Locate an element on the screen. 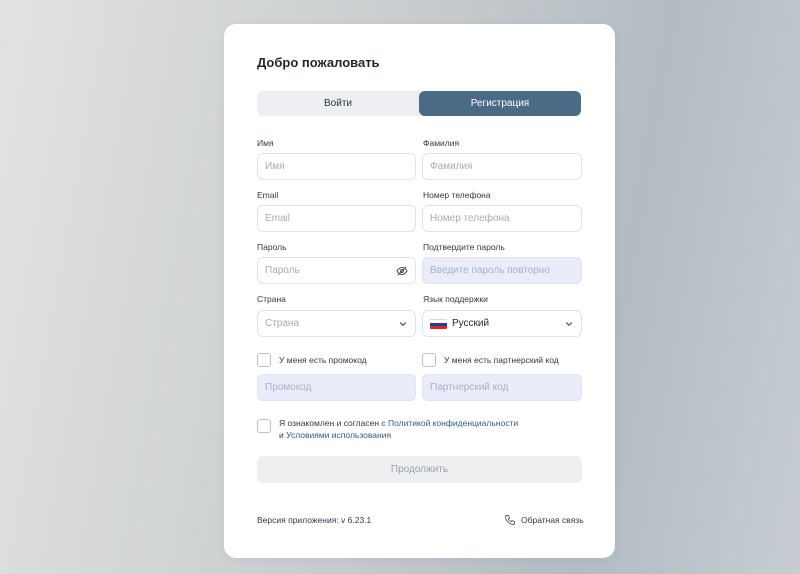  country-select: Страна is located at coordinates (336, 323).